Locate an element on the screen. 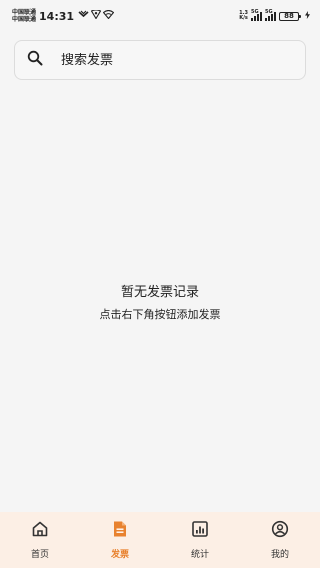 This screenshot has width=320, height=568. wifi-icon is located at coordinates (108, 15).